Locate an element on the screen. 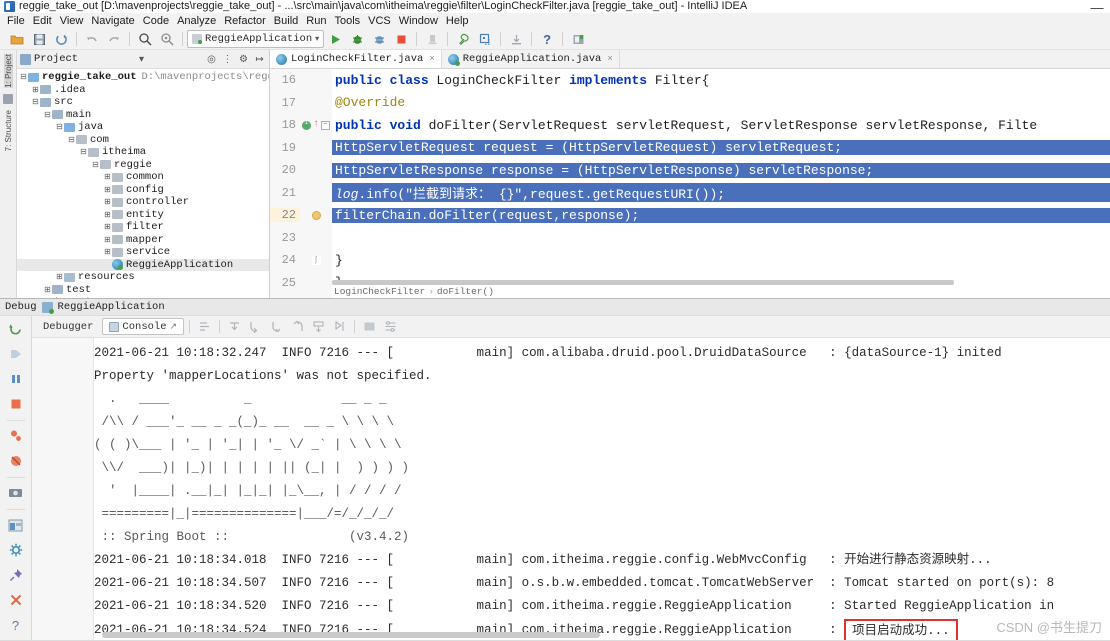 This screenshot has height=641, width=1110. tree-node-common: ⊞common is located at coordinates (143, 177).